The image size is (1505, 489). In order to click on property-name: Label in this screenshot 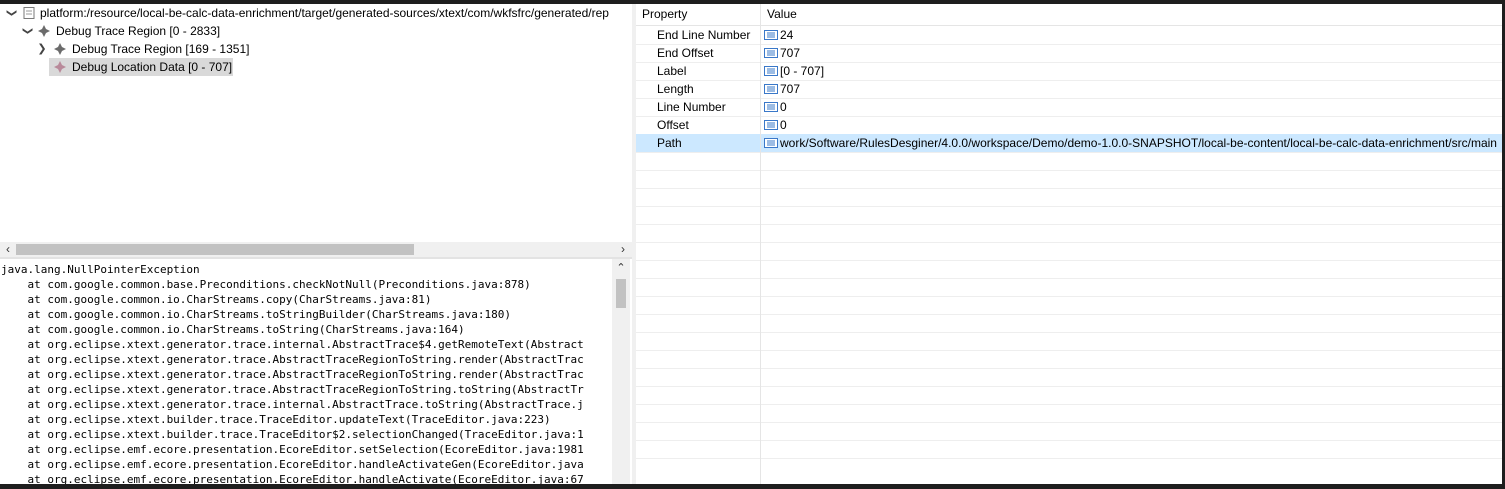, I will do `click(672, 71)`.